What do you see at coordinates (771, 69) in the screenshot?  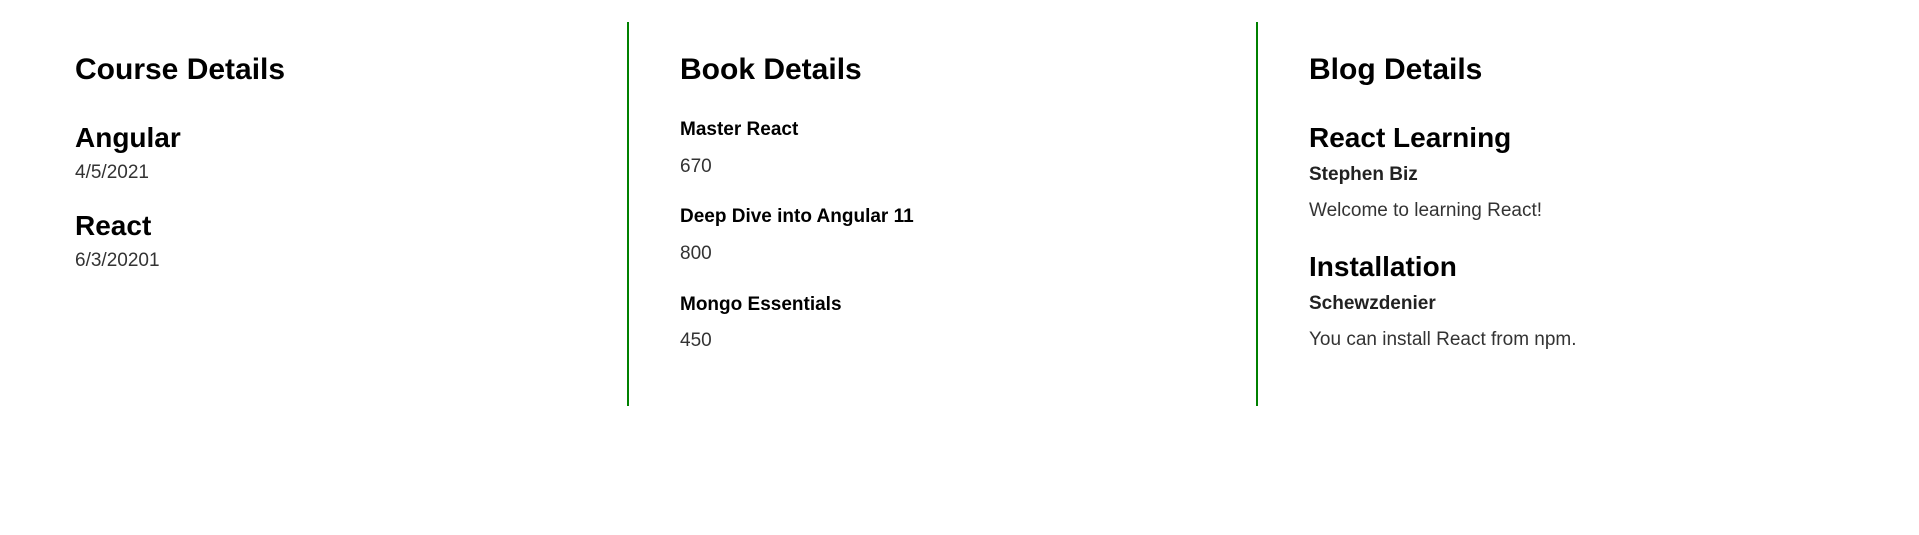 I see `book-details-heading: Book Details` at bounding box center [771, 69].